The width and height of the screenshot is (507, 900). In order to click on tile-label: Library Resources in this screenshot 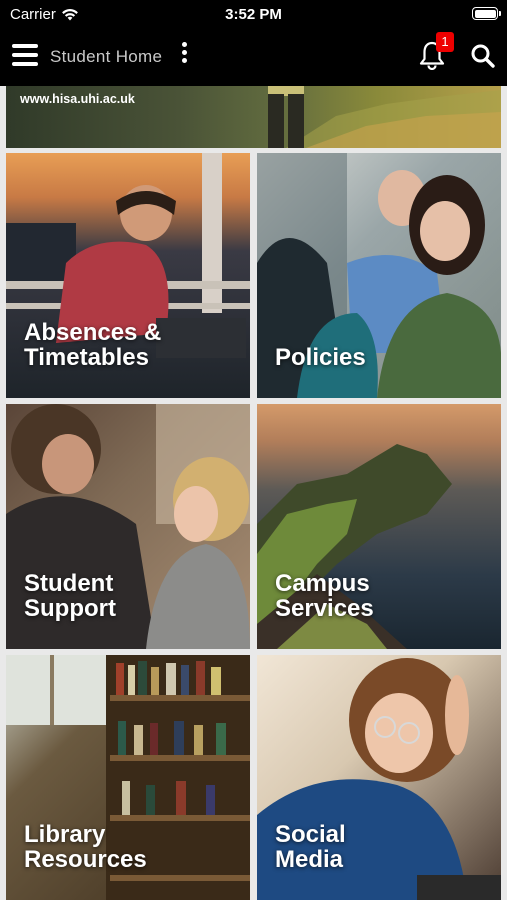, I will do `click(85, 847)`.